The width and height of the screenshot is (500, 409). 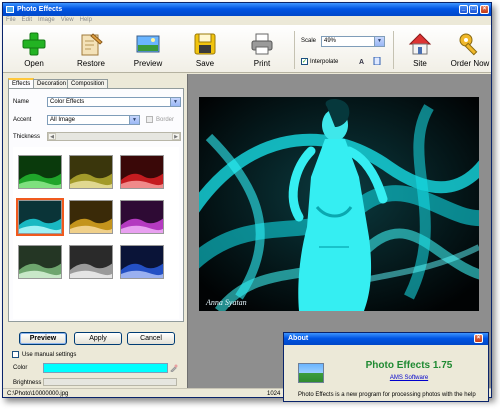 I want to click on effect-name-value: Color Effects, so click(x=67, y=102).